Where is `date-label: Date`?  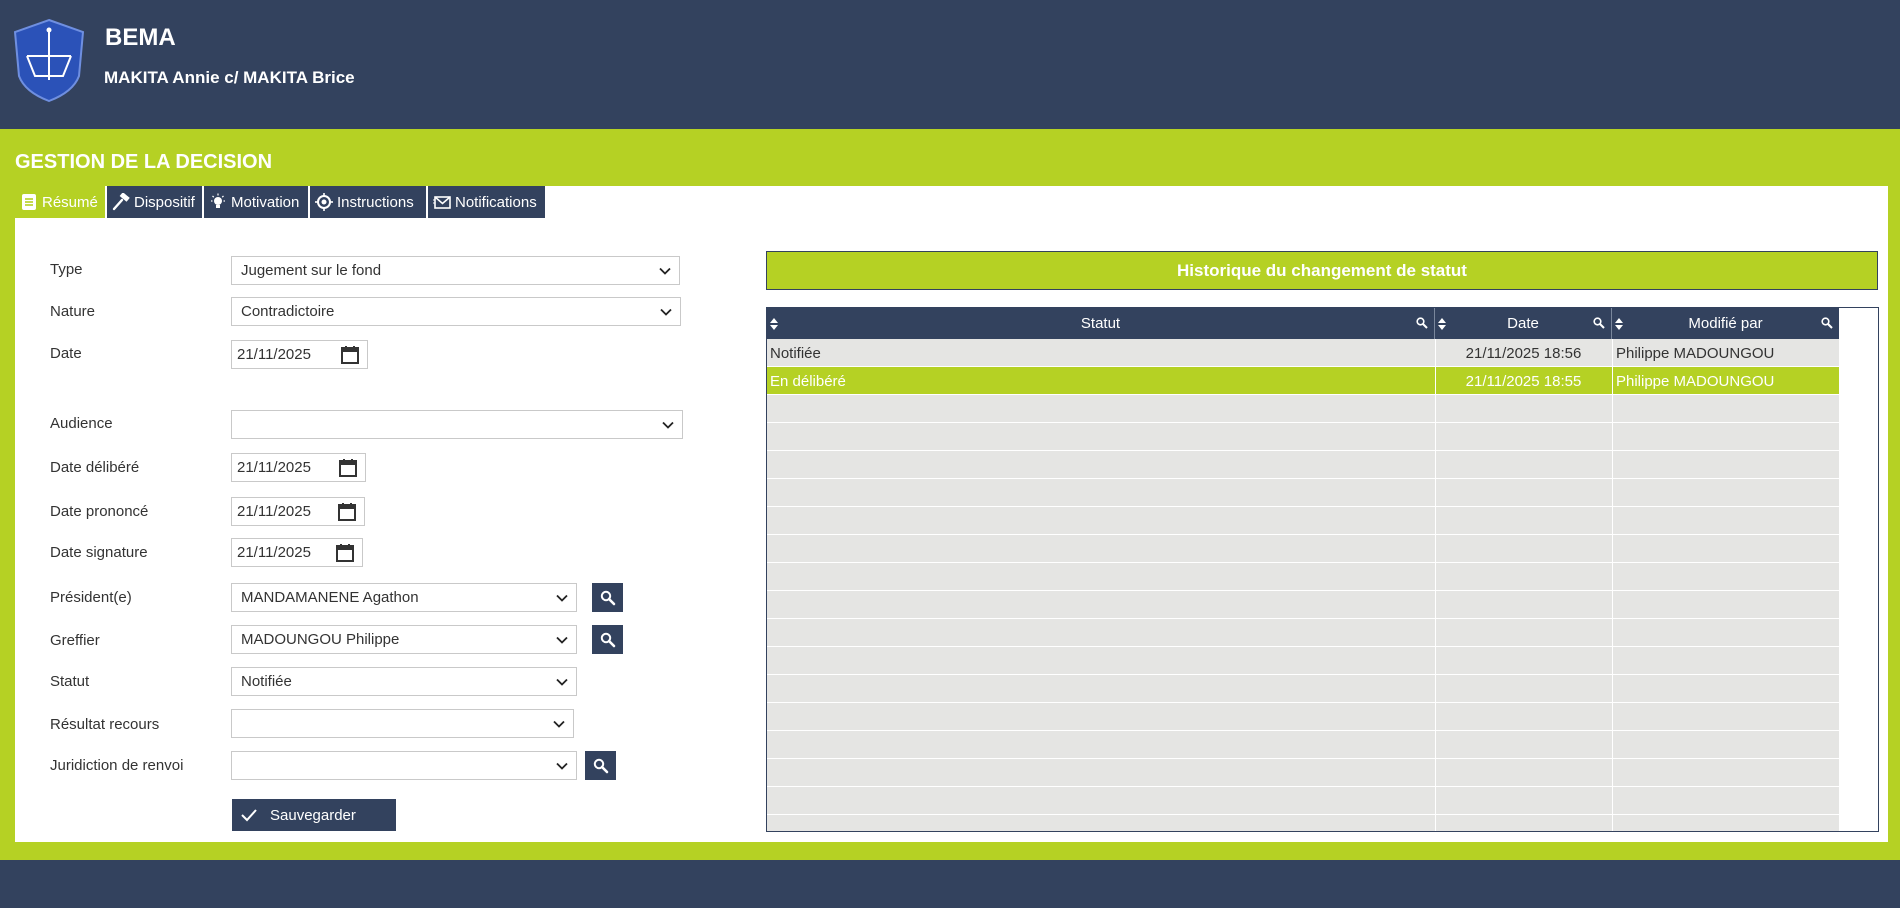 date-label: Date is located at coordinates (66, 353).